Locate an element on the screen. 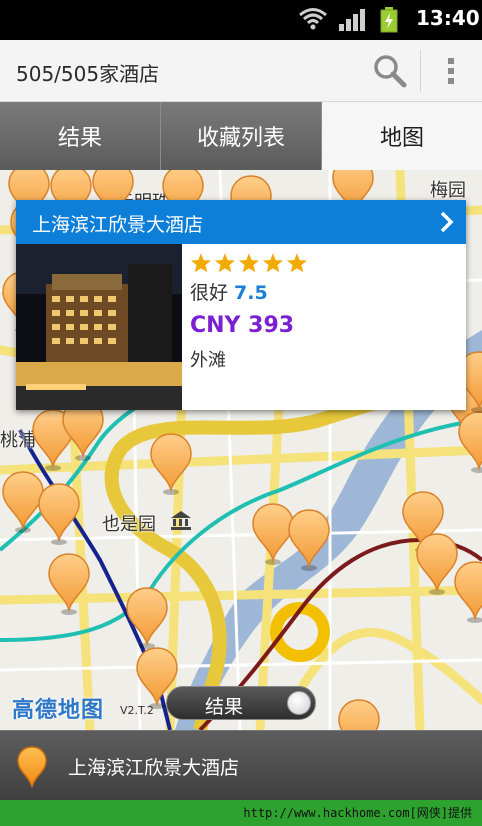 The image size is (482, 826). tab-bar: 结果 收藏列表 地图 is located at coordinates (241, 136).